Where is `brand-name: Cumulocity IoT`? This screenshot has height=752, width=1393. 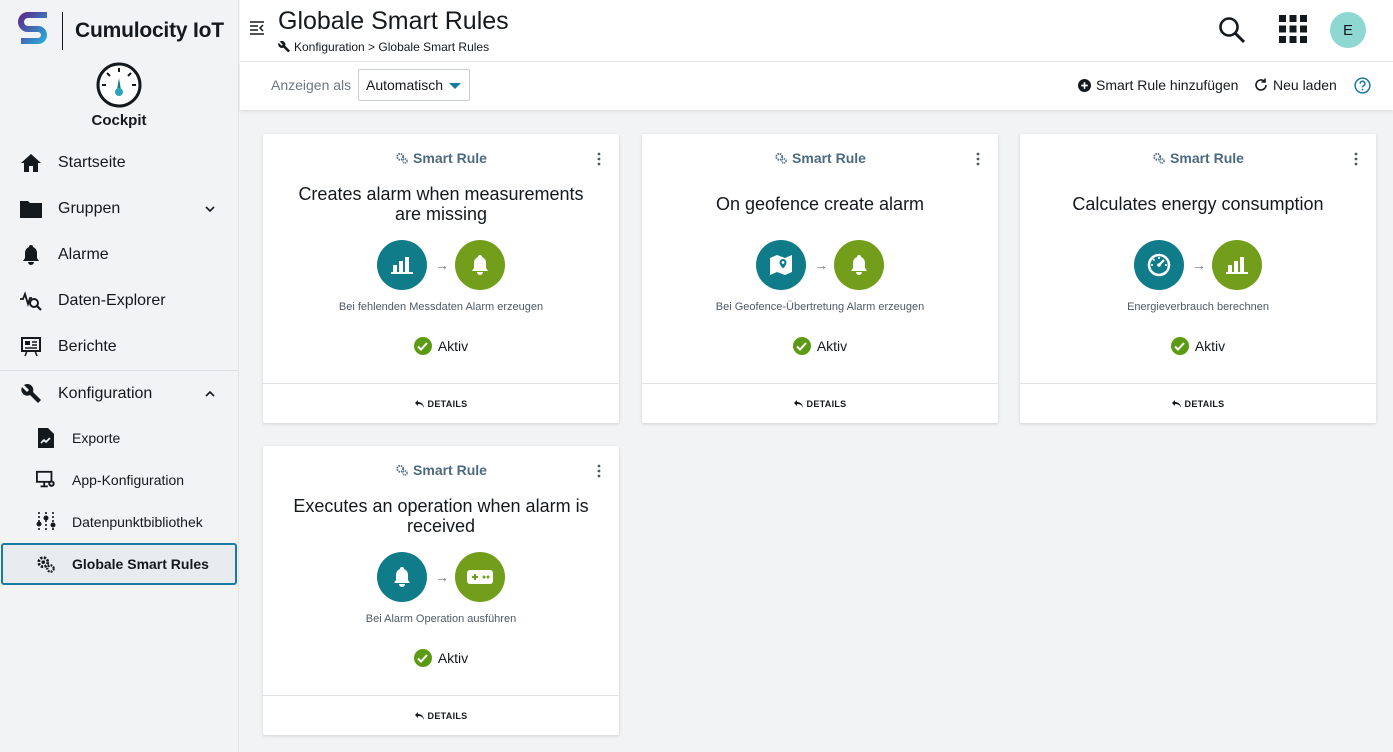 brand-name: Cumulocity IoT is located at coordinates (149, 30).